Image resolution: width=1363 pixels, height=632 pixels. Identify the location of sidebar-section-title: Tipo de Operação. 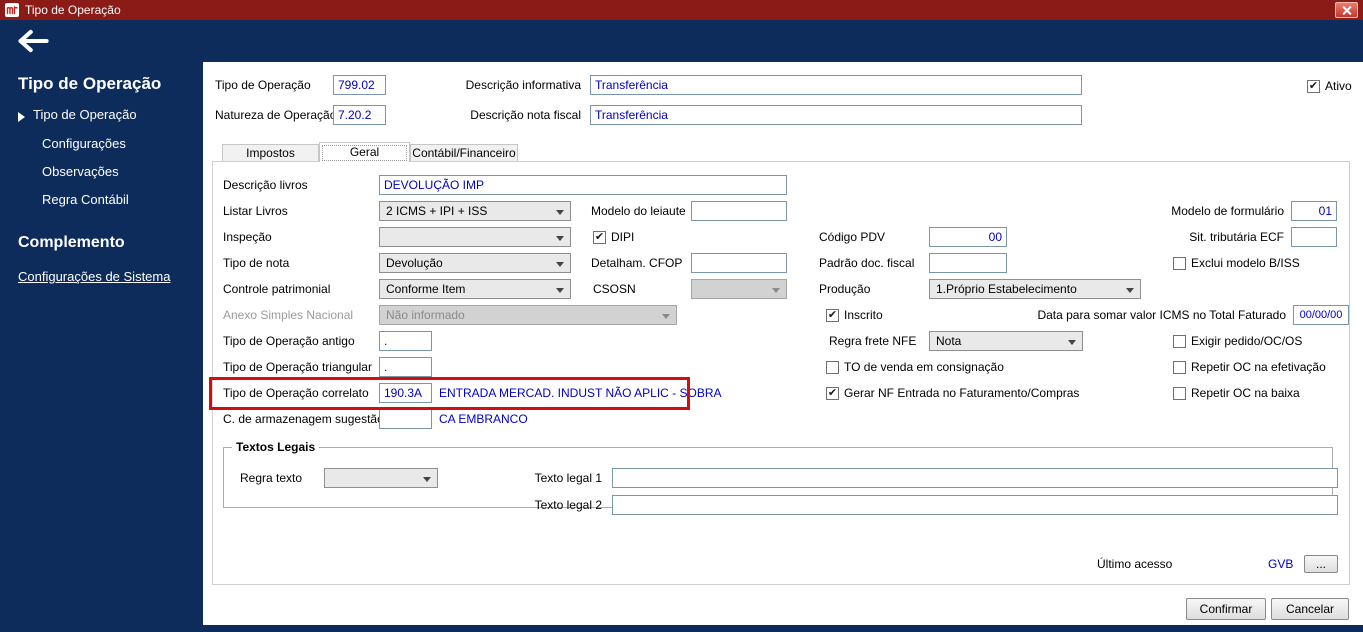
(90, 83).